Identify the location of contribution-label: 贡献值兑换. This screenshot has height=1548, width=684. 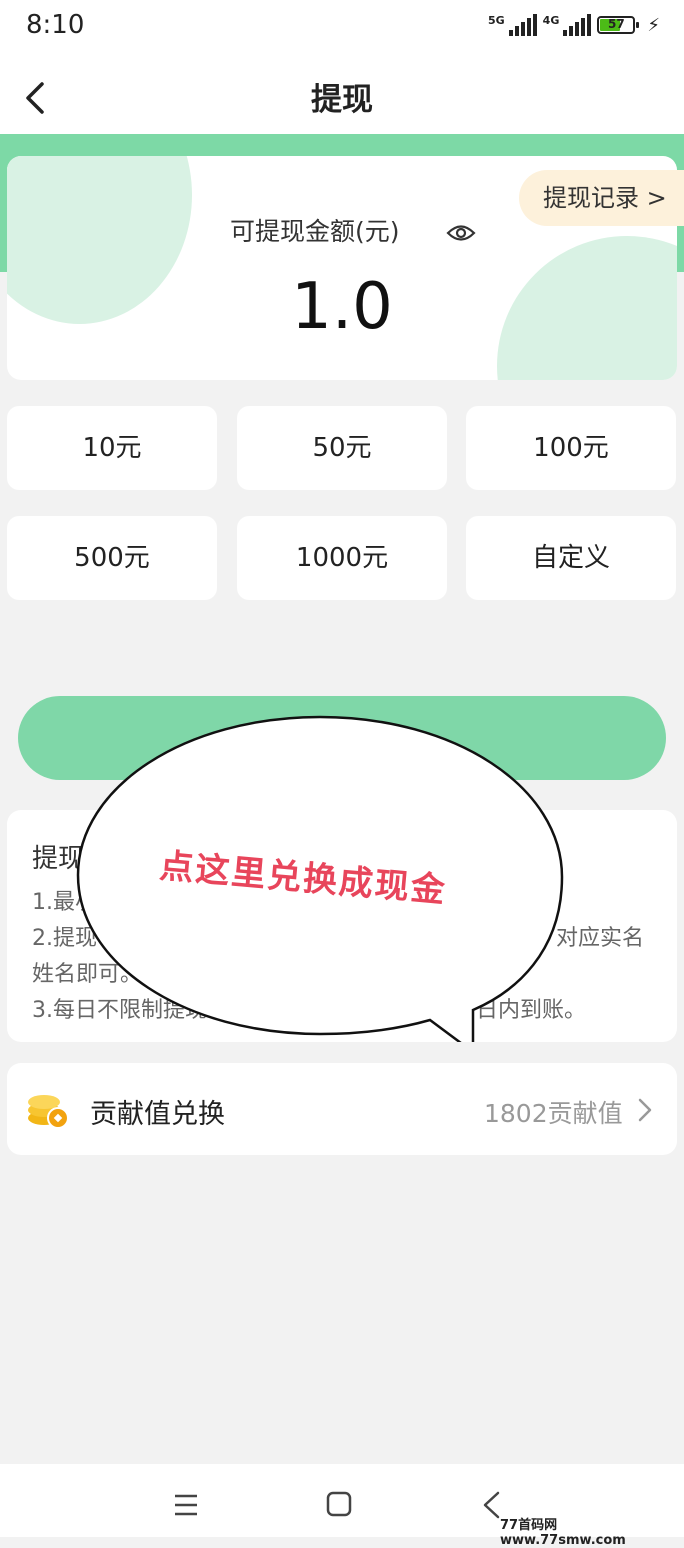
(157, 1114).